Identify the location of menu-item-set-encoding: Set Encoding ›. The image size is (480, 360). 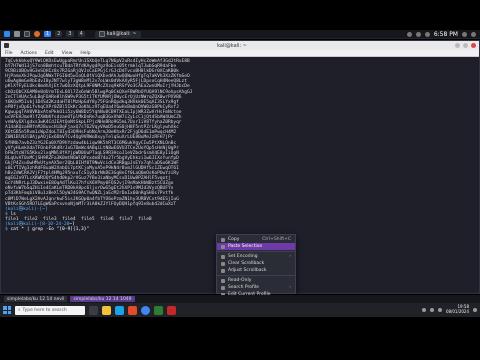
(256, 256).